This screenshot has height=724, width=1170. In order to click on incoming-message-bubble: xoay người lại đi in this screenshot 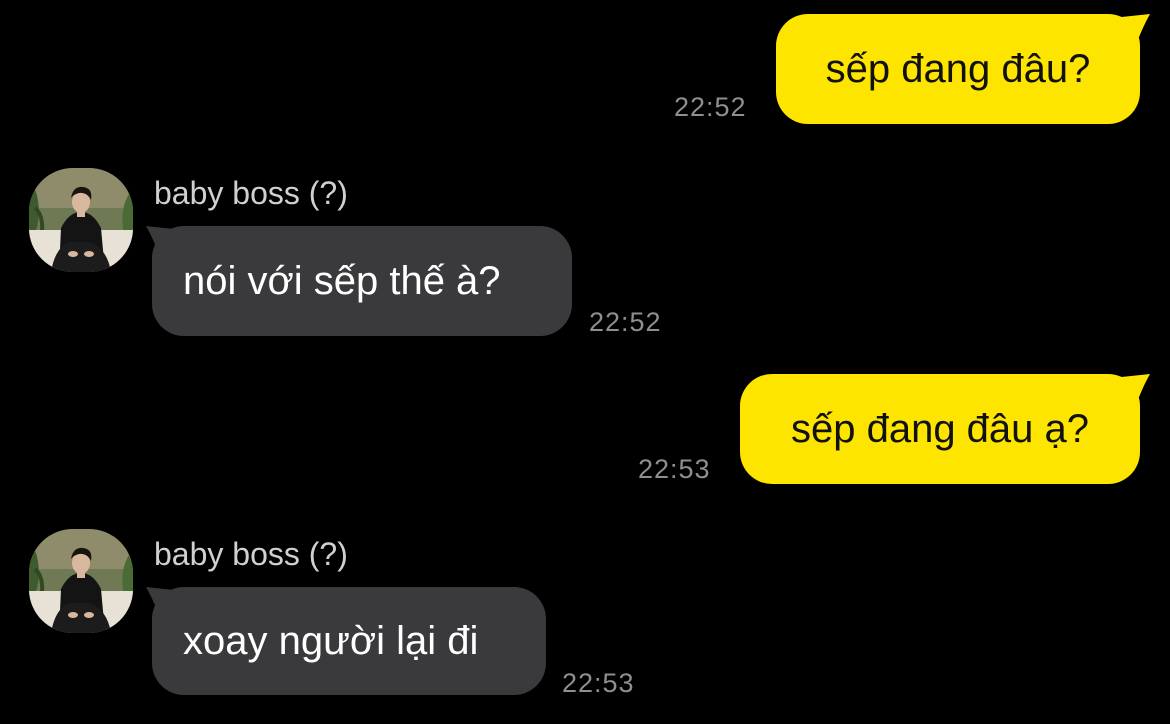, I will do `click(349, 641)`.